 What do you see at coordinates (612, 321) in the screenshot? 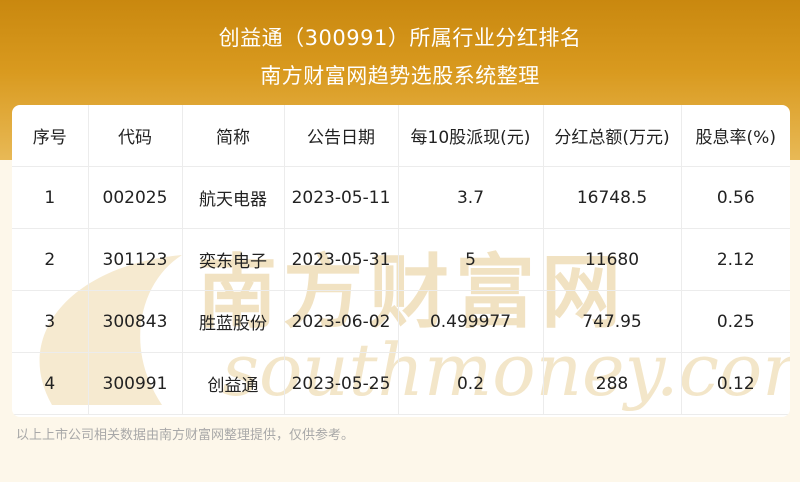
I see `cell-total-dividend: 747.95` at bounding box center [612, 321].